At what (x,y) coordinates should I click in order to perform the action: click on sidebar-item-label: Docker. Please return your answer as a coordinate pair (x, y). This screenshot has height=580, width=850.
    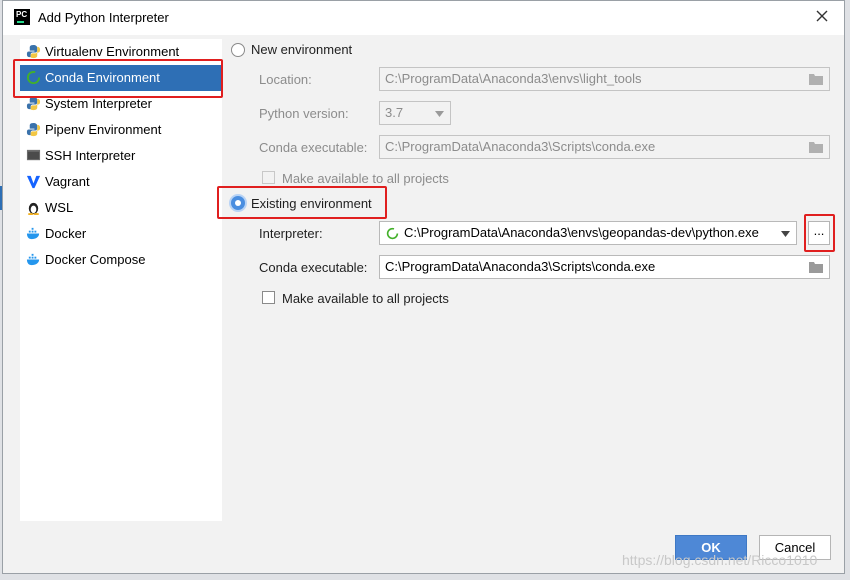
    Looking at the image, I should click on (66, 233).